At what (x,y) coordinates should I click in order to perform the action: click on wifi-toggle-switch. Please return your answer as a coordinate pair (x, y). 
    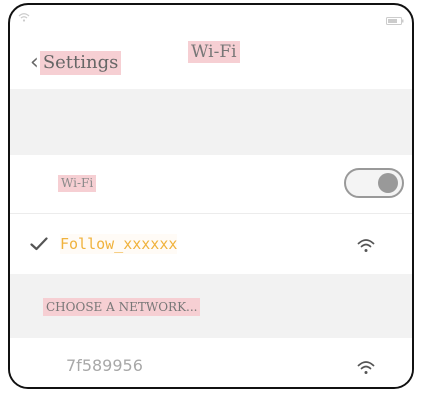
    Looking at the image, I should click on (374, 183).